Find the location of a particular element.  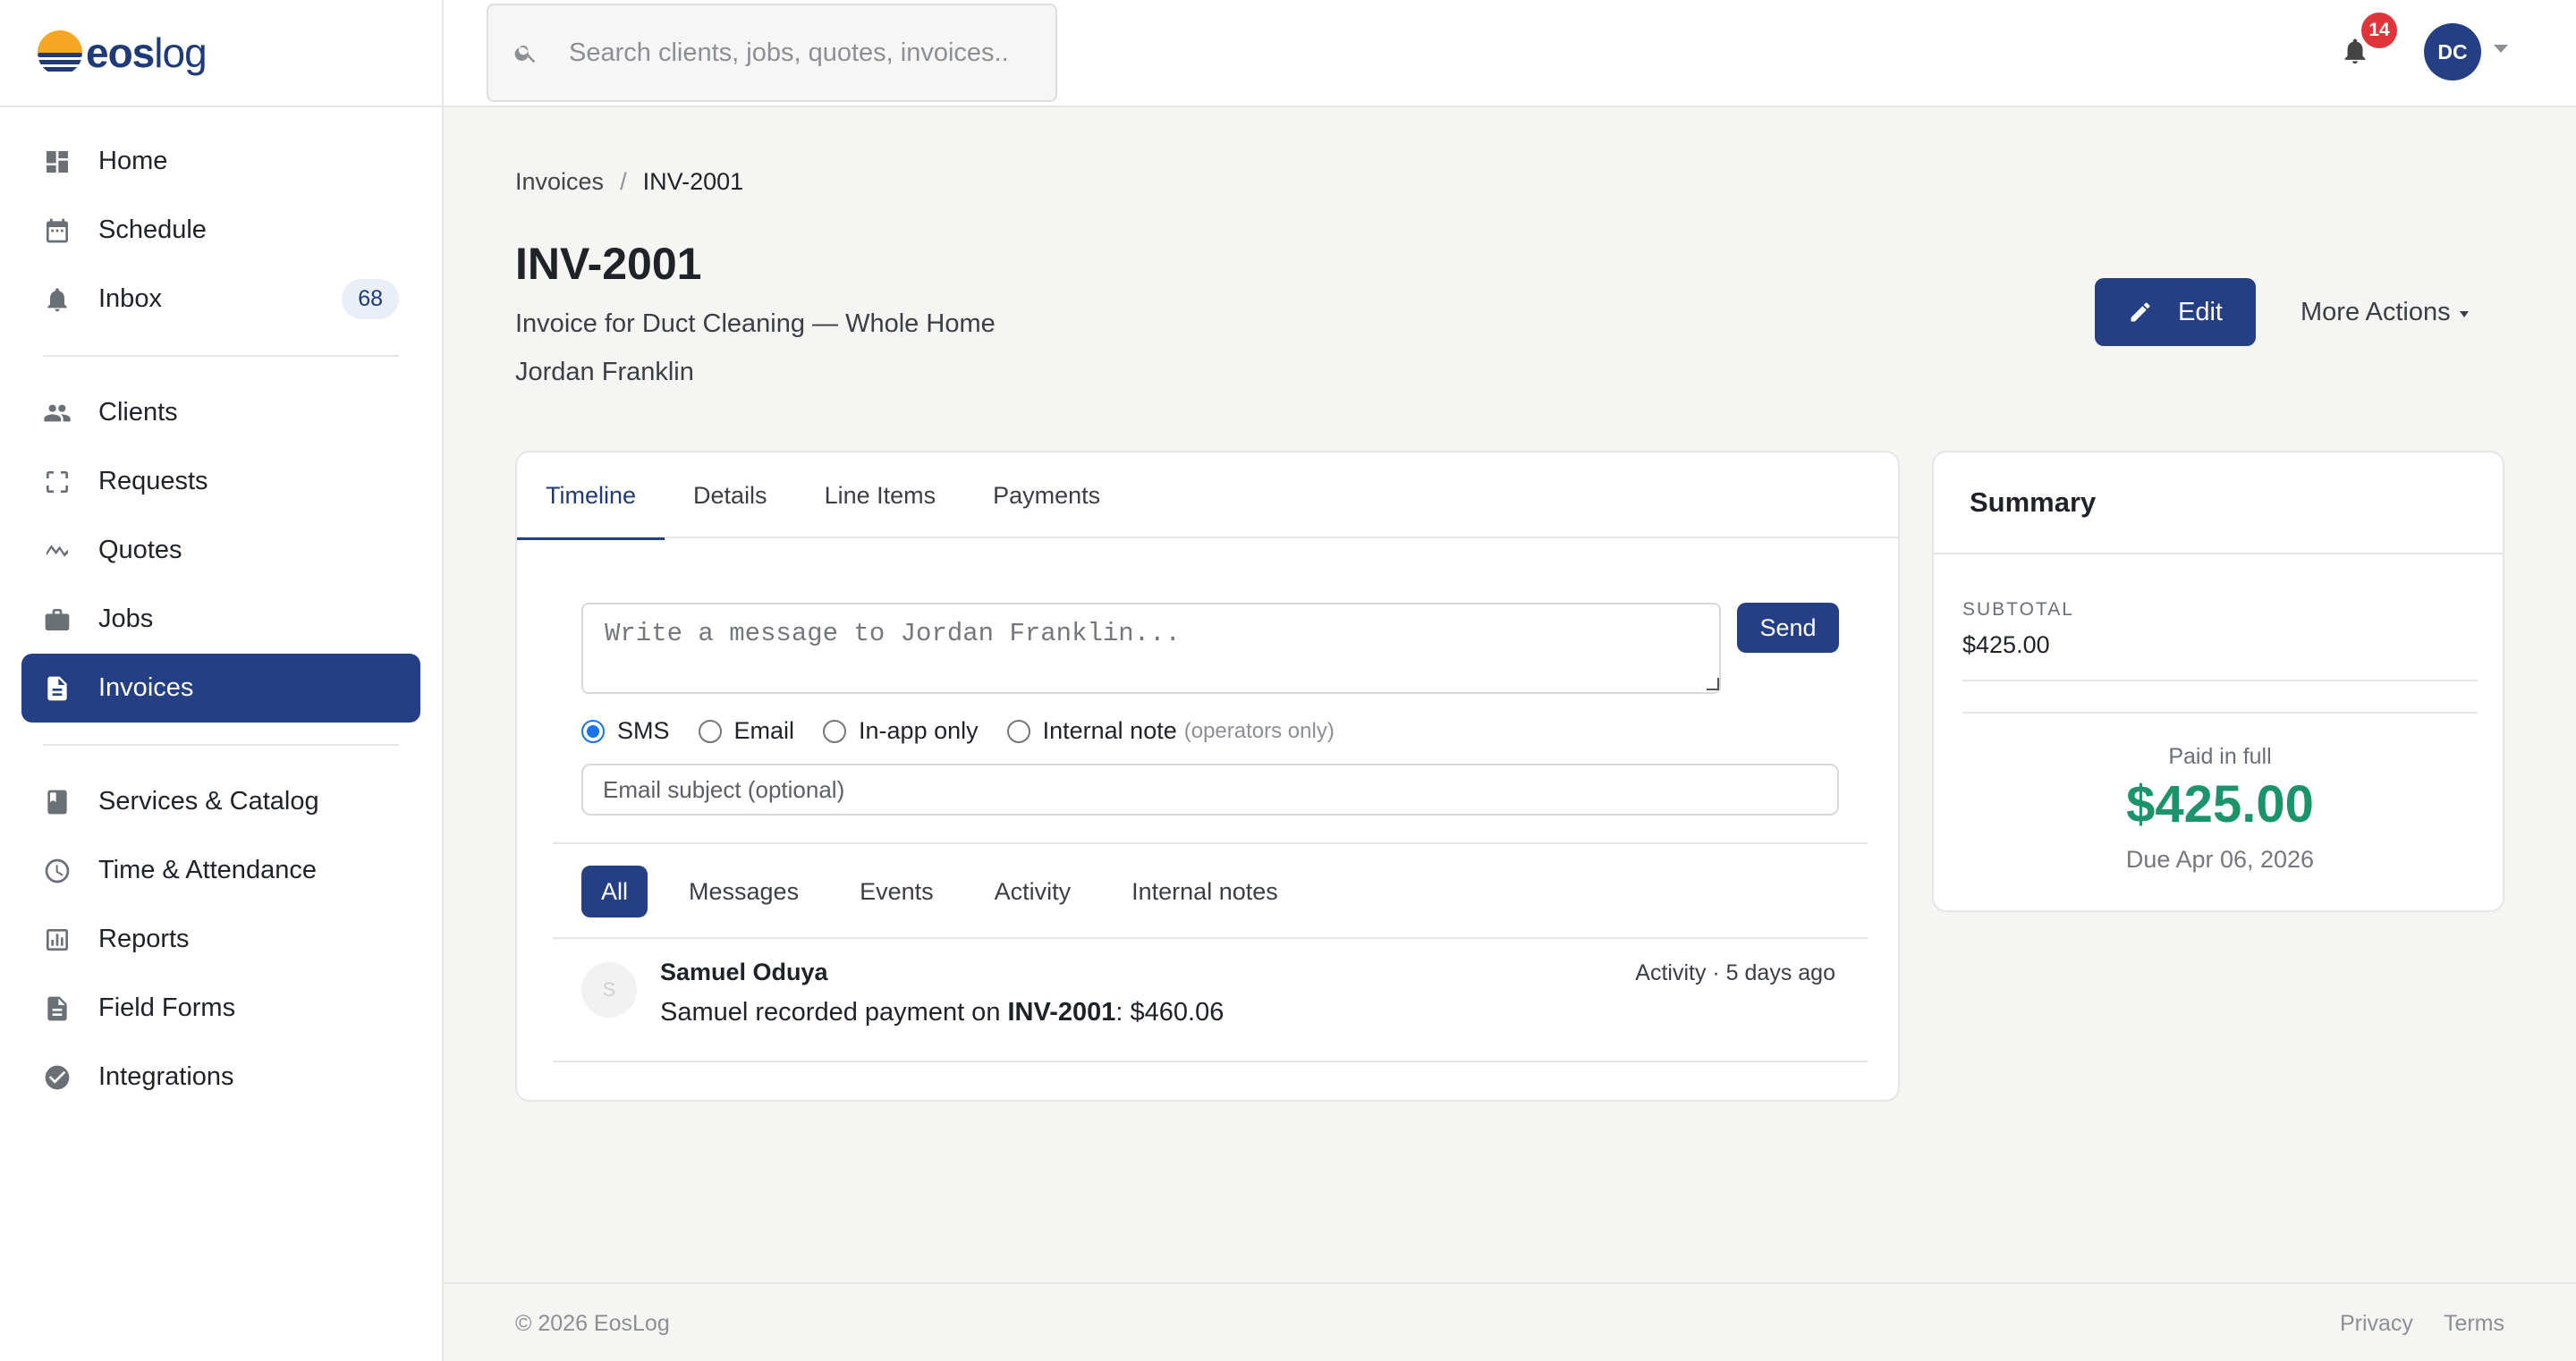

tab-timeline: Timeline is located at coordinates (591, 496).